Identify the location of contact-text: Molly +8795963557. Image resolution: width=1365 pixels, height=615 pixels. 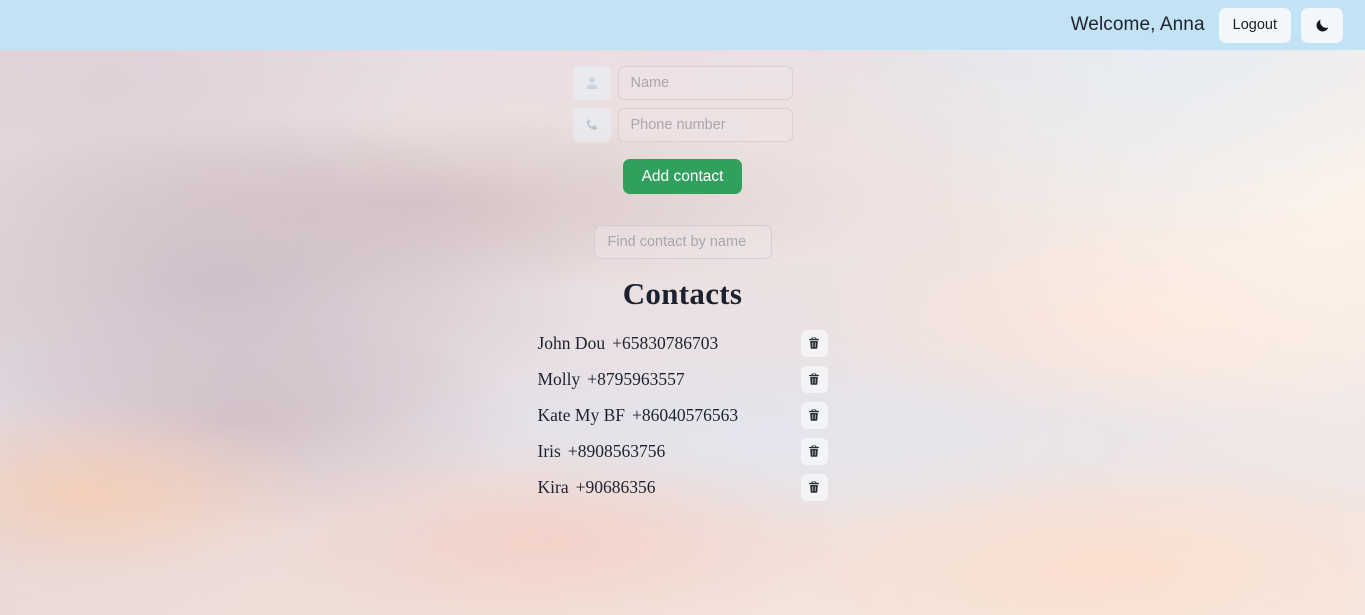
(611, 379).